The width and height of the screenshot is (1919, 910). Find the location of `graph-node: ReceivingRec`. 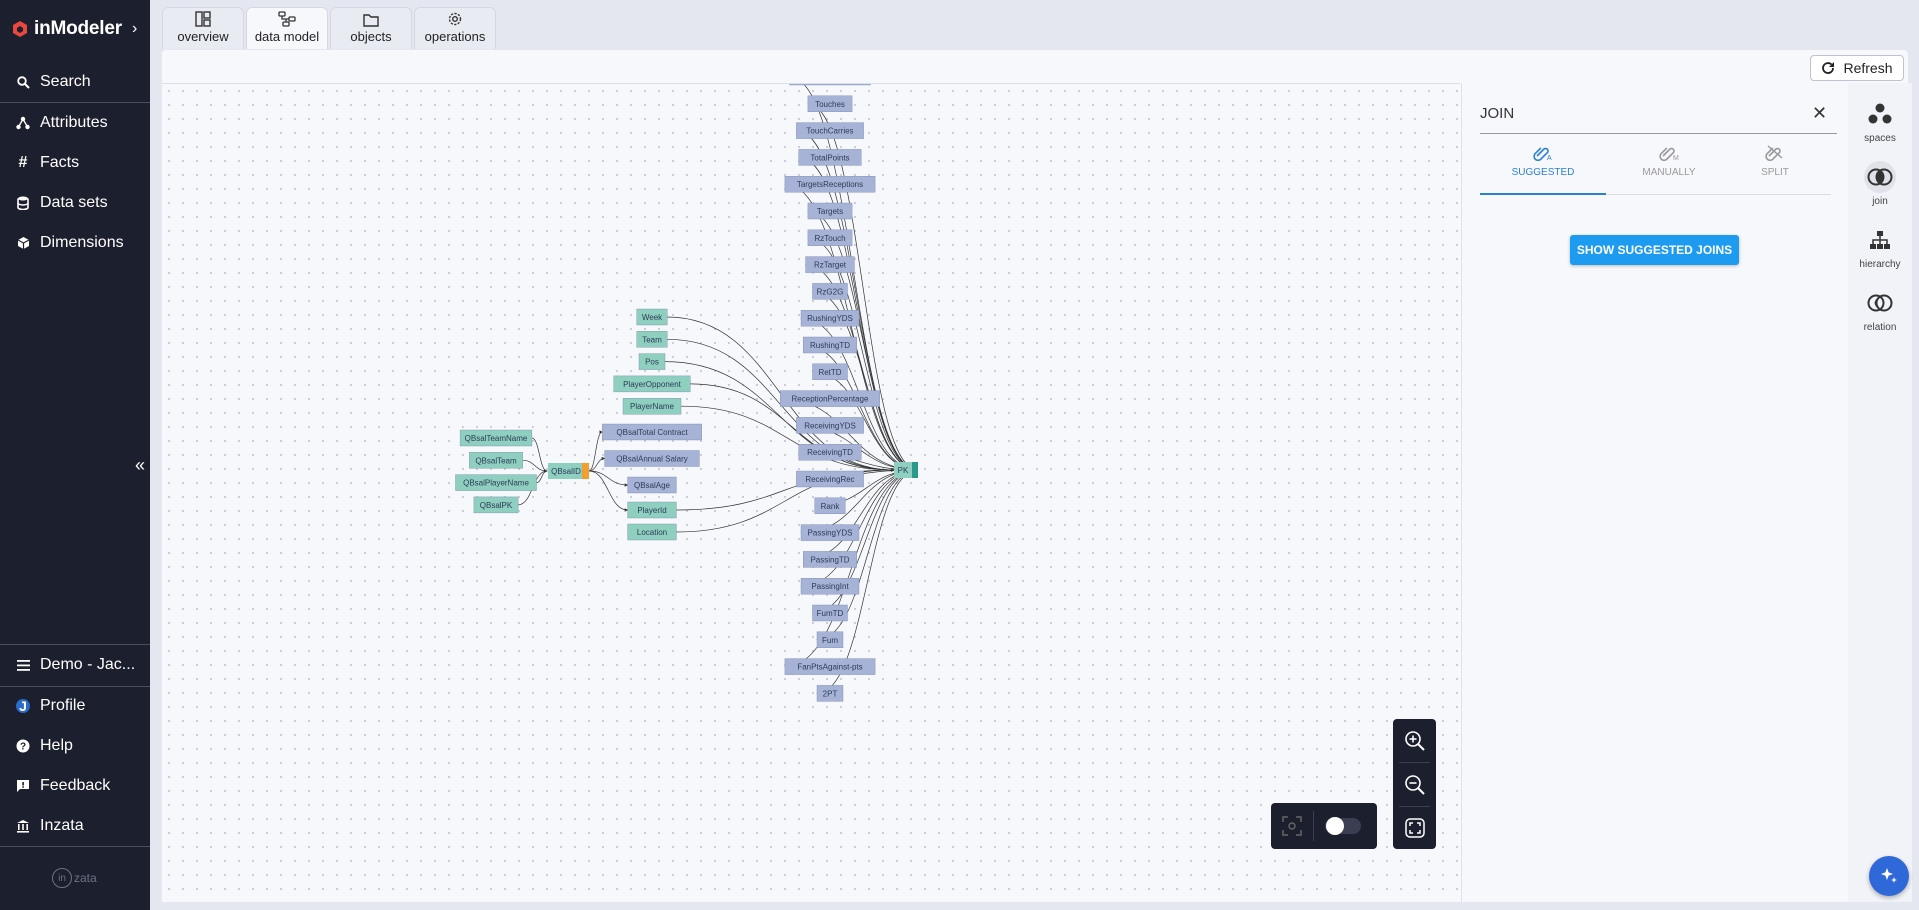

graph-node: ReceivingRec is located at coordinates (830, 479).